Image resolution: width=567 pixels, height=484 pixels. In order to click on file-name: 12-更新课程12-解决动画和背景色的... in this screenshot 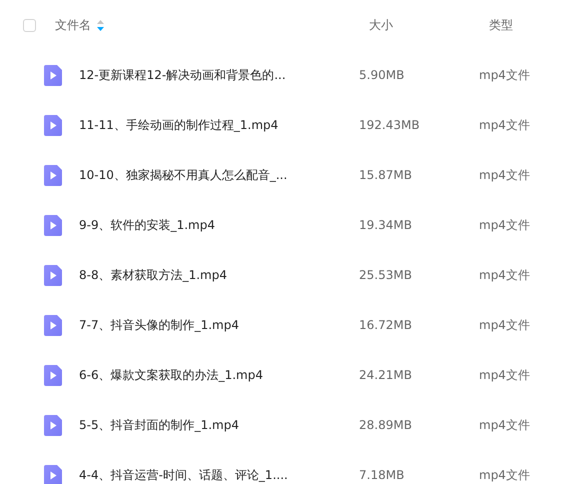, I will do `click(219, 75)`.